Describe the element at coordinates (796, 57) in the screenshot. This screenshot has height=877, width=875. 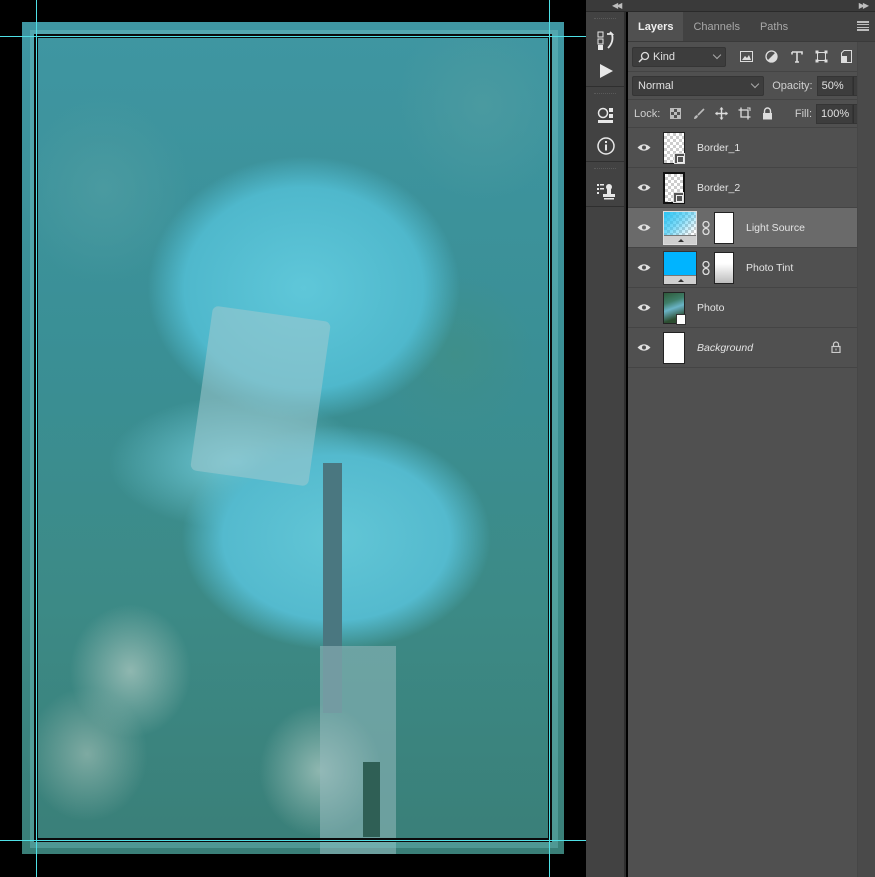
I see `type-filter-icon` at that location.